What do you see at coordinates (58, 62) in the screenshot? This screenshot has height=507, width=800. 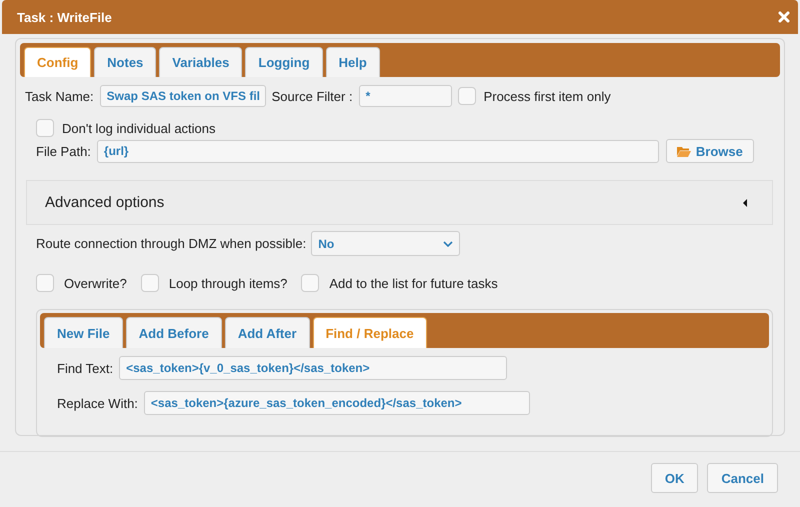 I see `tab: Config` at bounding box center [58, 62].